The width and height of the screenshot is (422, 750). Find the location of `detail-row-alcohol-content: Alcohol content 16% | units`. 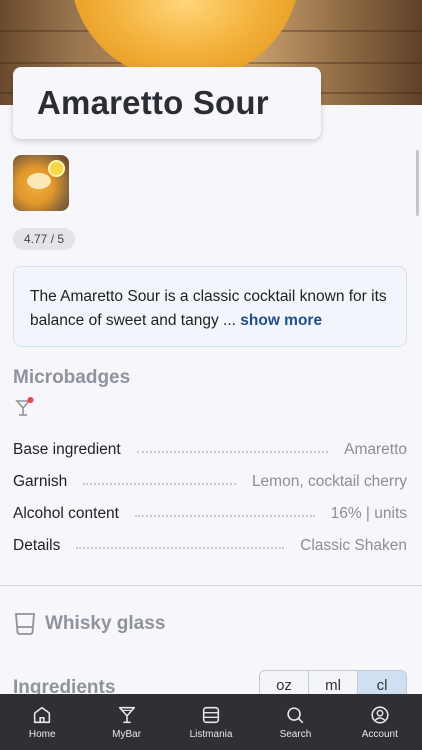

detail-row-alcohol-content: Alcohol content 16% | units is located at coordinates (210, 514).